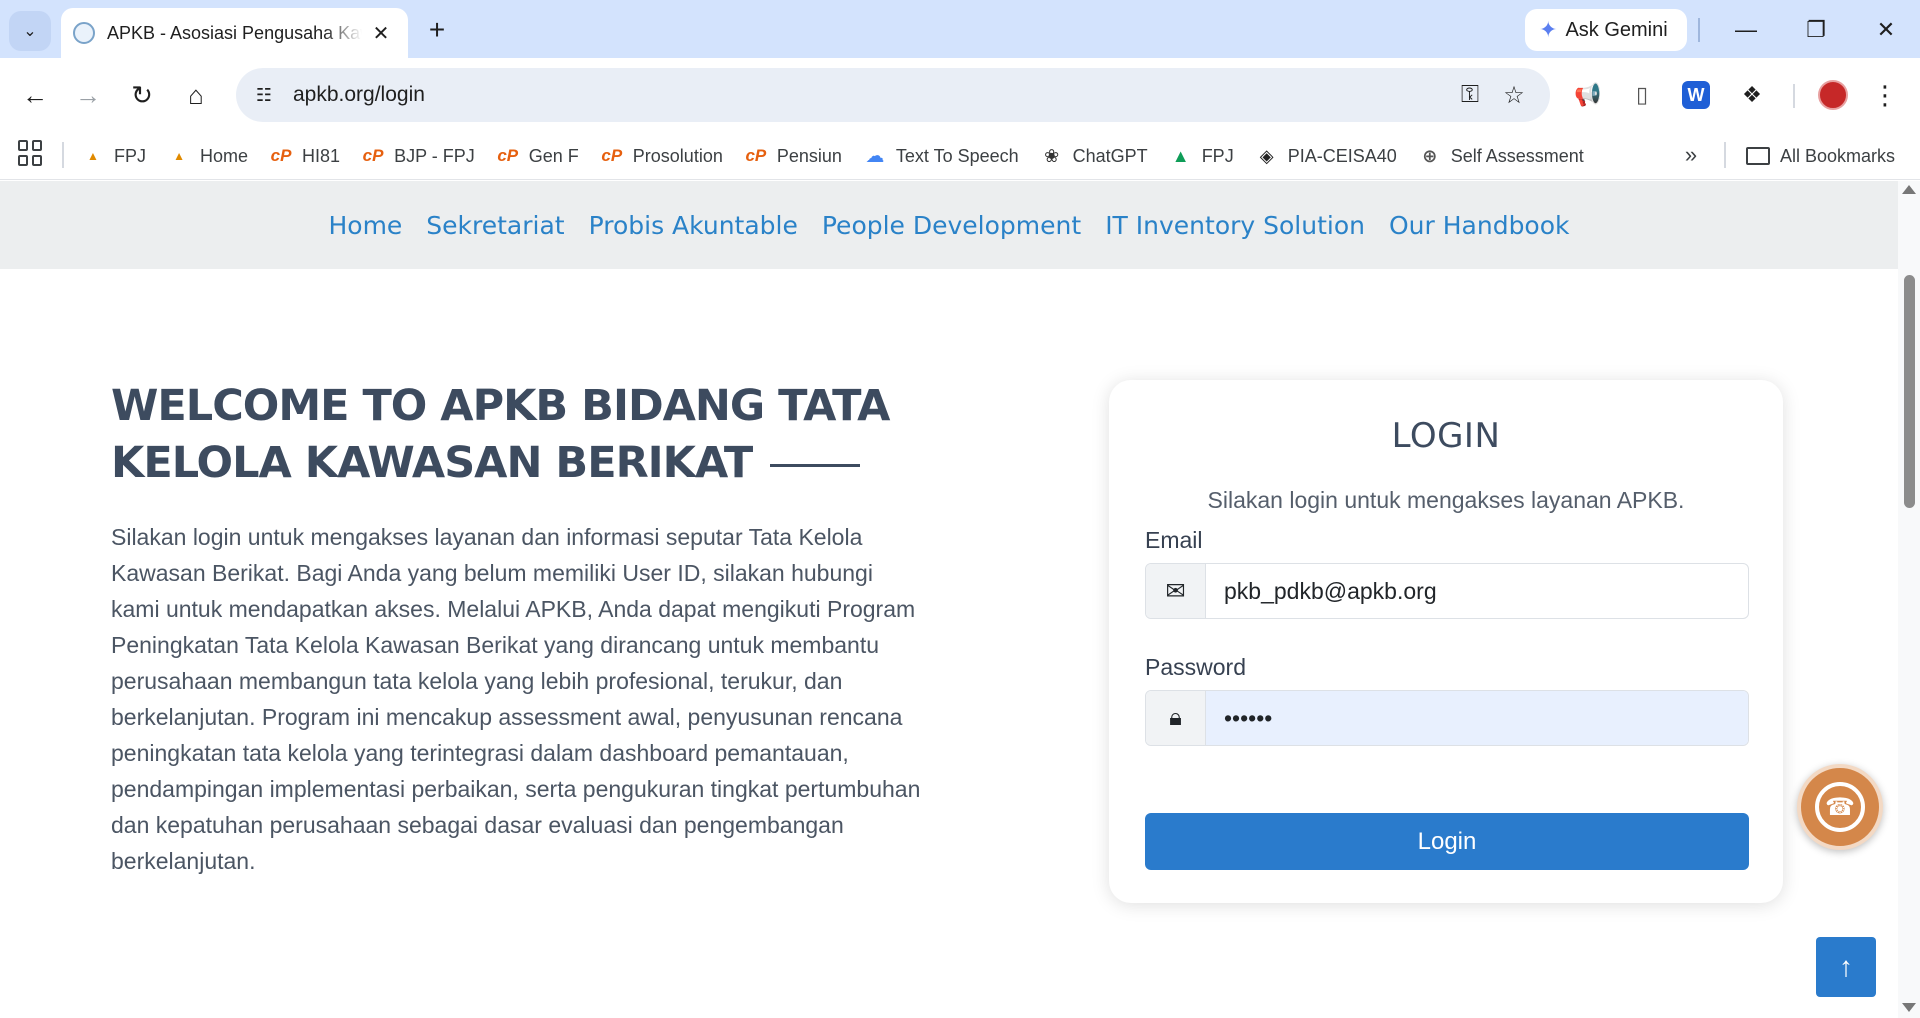  I want to click on globe-icon: ⊕, so click(1430, 155).